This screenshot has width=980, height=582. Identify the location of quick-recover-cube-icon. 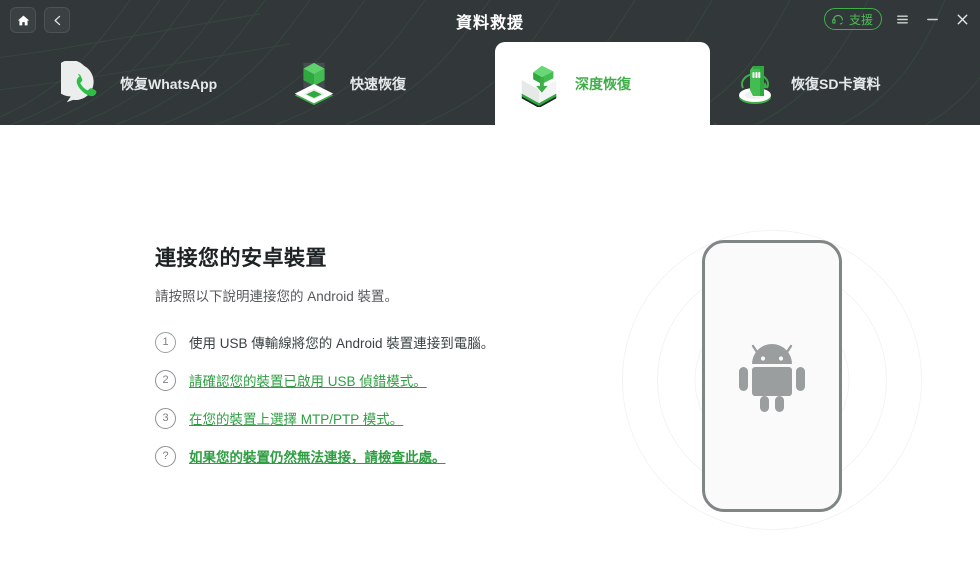
(314, 84).